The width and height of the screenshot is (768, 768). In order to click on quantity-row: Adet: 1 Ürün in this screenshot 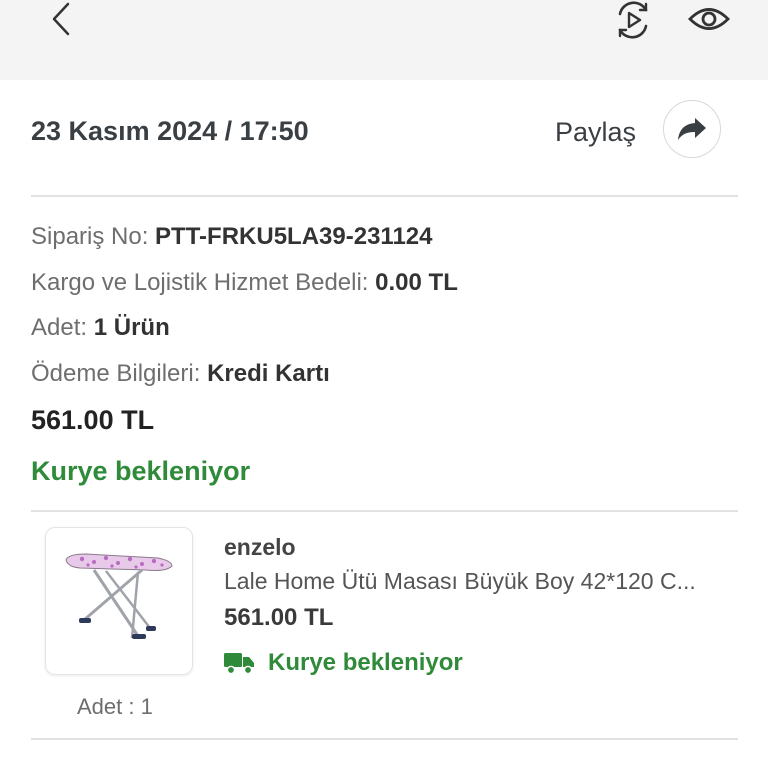, I will do `click(100, 328)`.